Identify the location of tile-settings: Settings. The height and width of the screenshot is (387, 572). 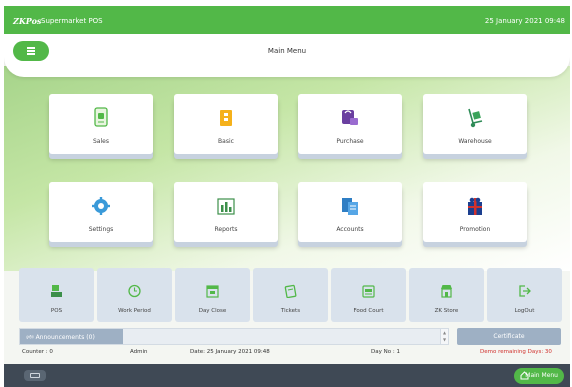
(101, 212).